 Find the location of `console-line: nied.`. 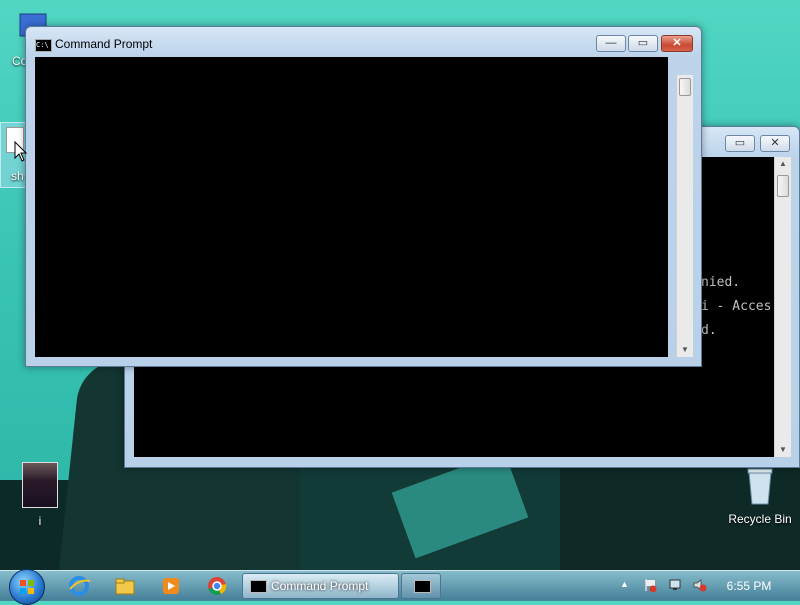

console-line: nied. is located at coordinates (721, 282).